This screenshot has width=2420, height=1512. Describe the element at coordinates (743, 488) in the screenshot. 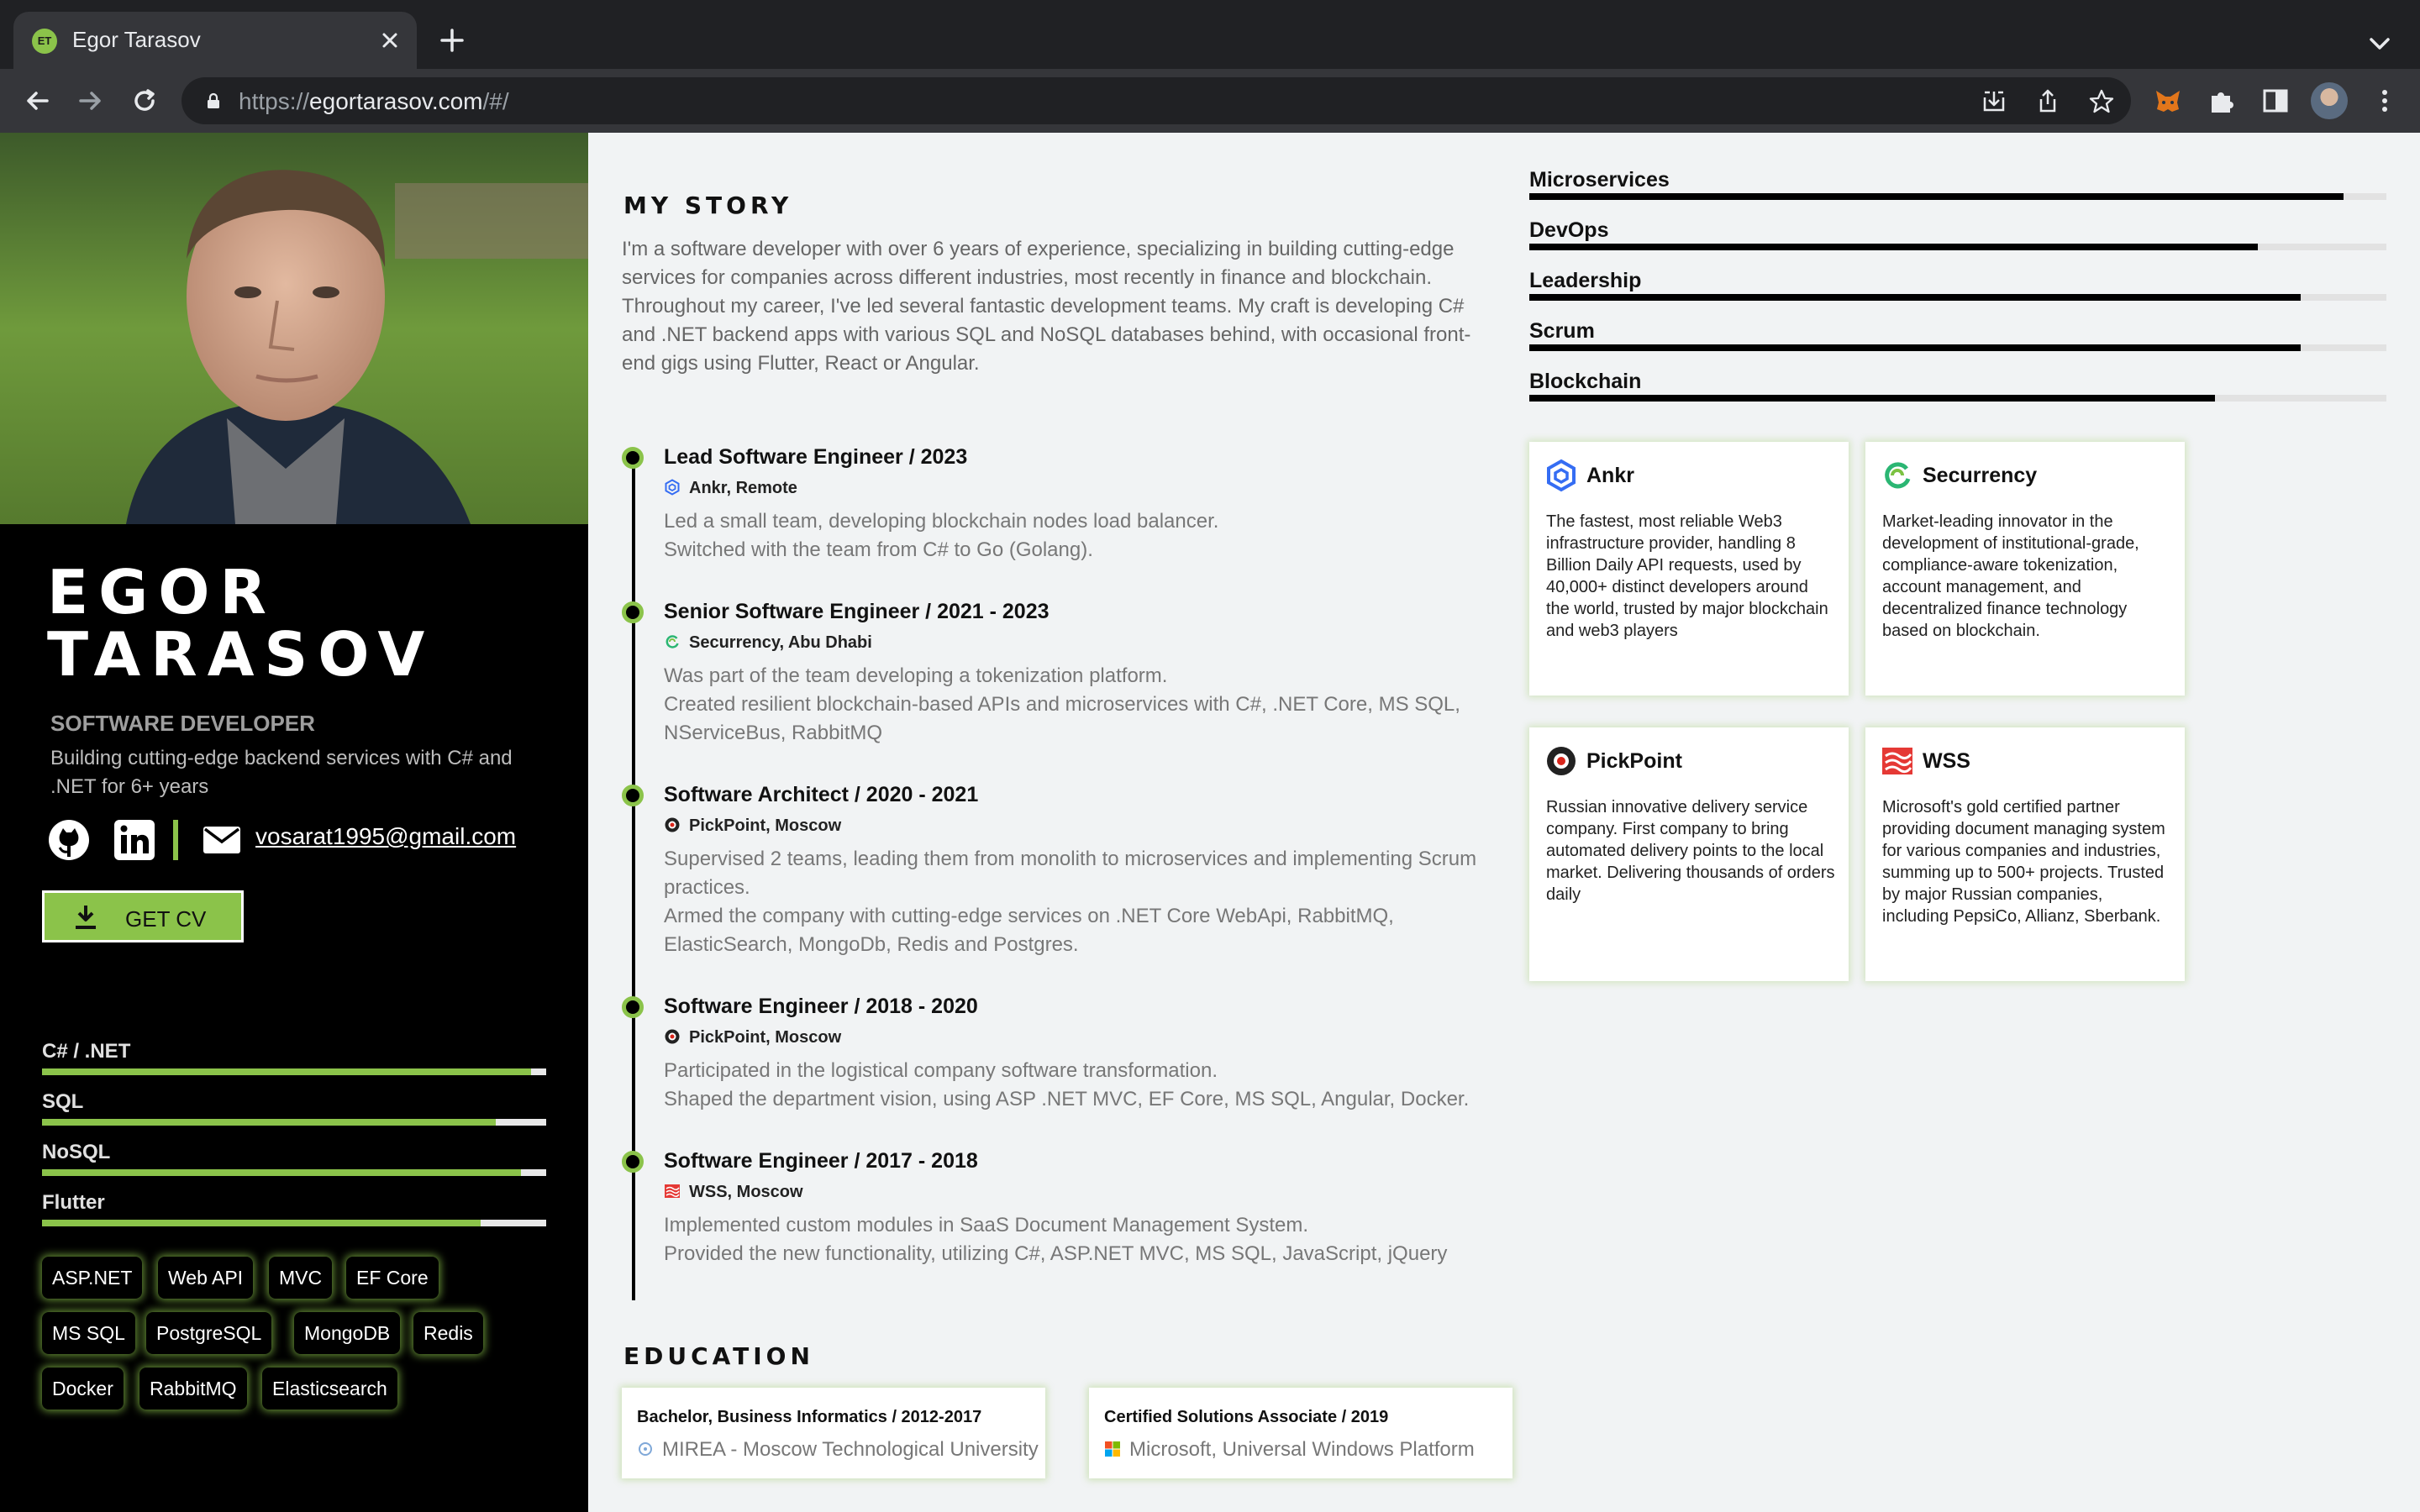

I see `job-company-name: Ankr, Remote` at that location.